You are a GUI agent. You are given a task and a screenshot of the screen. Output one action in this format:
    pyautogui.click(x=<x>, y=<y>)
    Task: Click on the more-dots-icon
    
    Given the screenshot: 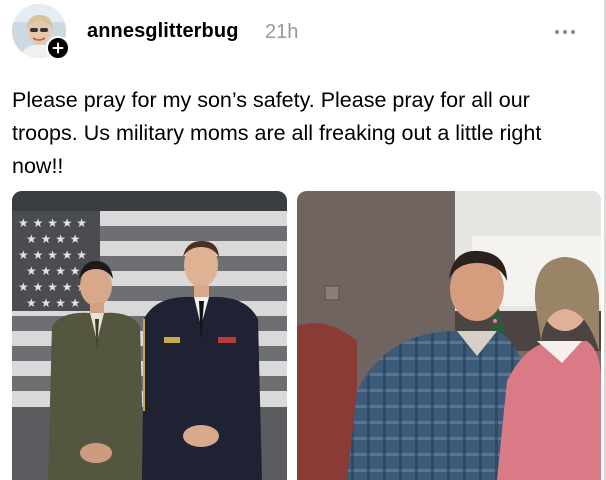 What is the action you would take?
    pyautogui.click(x=565, y=32)
    